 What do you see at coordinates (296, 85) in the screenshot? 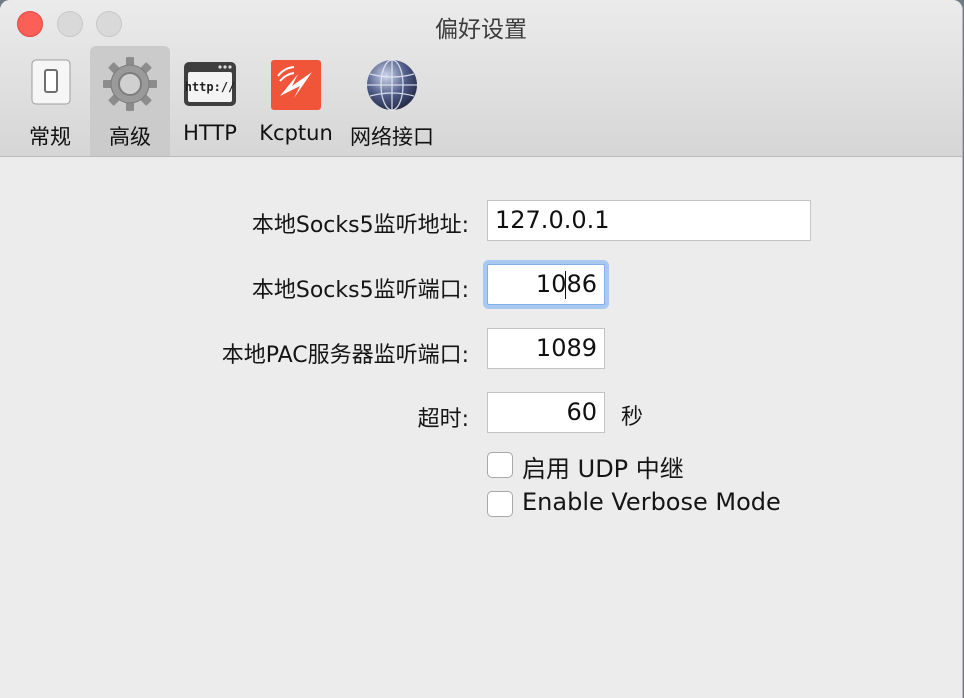
I see `kcptun-icon` at bounding box center [296, 85].